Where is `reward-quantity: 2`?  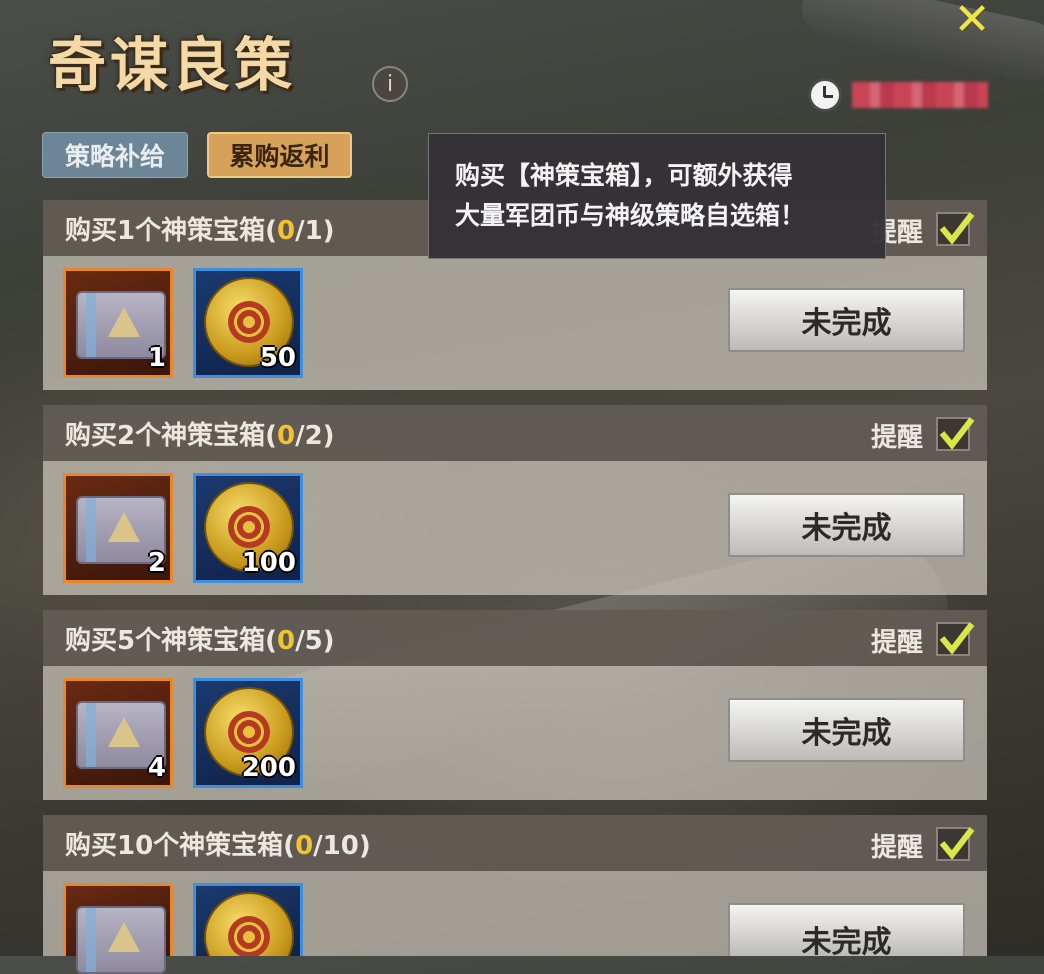
reward-quantity: 2 is located at coordinates (156, 563).